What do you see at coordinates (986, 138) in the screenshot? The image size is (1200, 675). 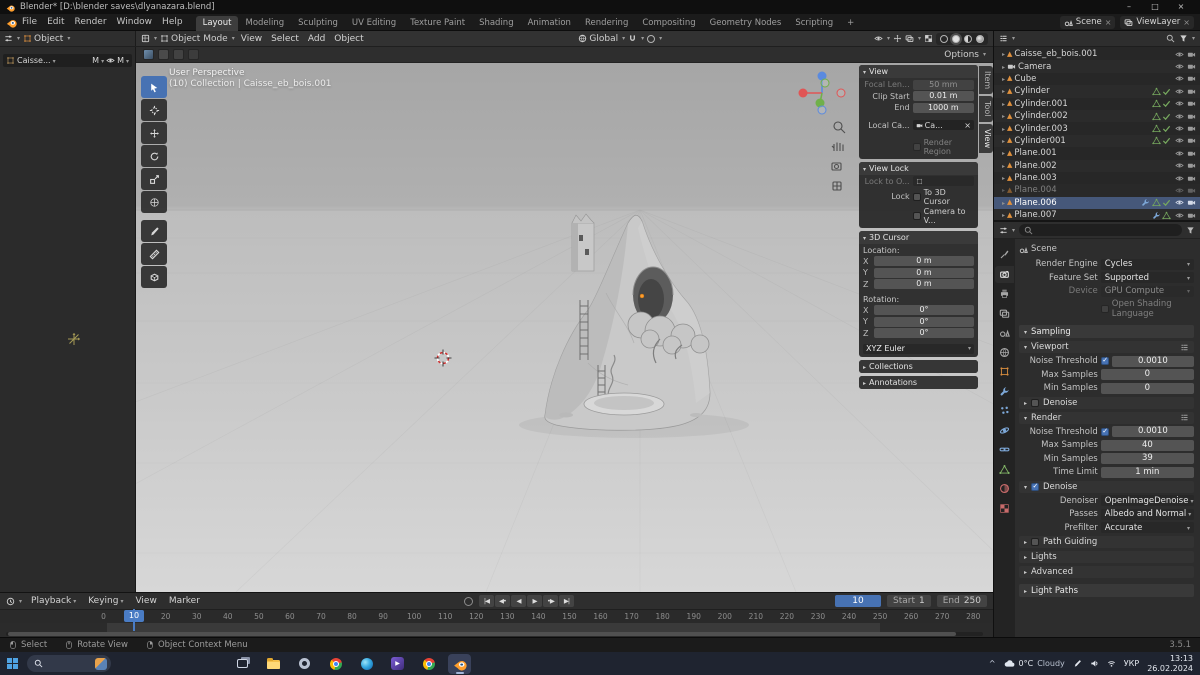 I see `sidebar-tab-view: View` at bounding box center [986, 138].